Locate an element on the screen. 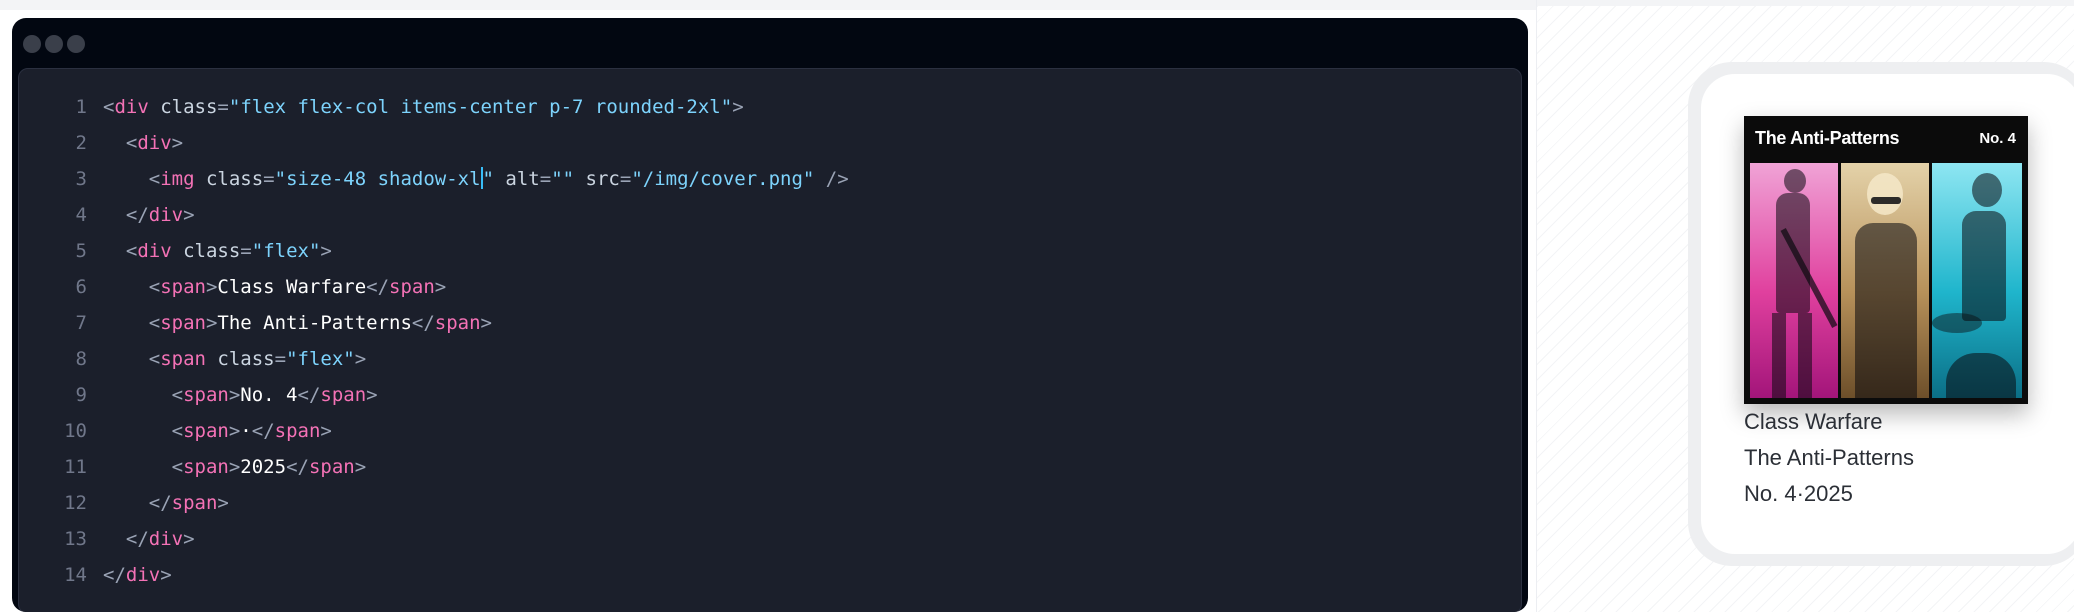  code-line: 8 <span class="flex"> is located at coordinates (770, 359).